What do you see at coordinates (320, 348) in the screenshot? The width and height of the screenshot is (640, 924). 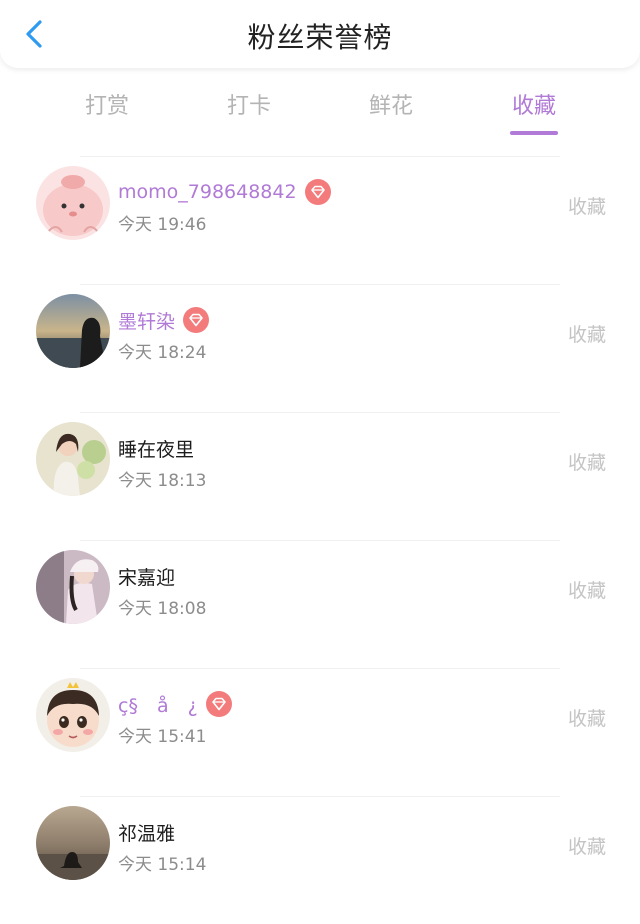 I see `fan-row: 墨轩染 今天 18:24 收藏` at bounding box center [320, 348].